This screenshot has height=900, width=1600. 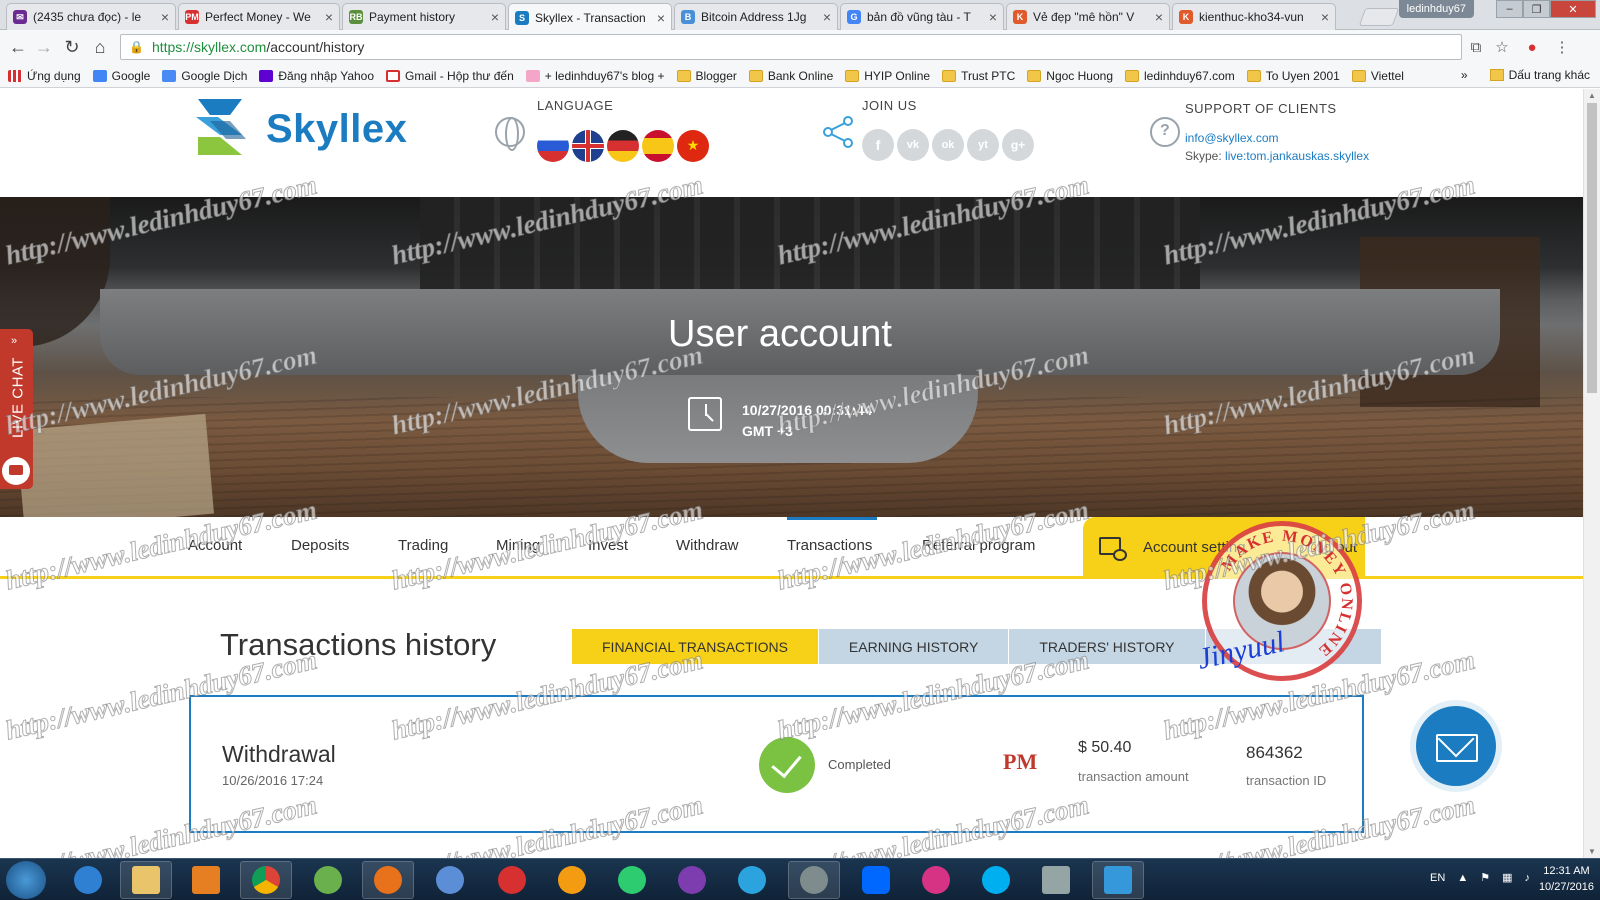 I want to click on bookmark-folder: Blogger, so click(x=706, y=76).